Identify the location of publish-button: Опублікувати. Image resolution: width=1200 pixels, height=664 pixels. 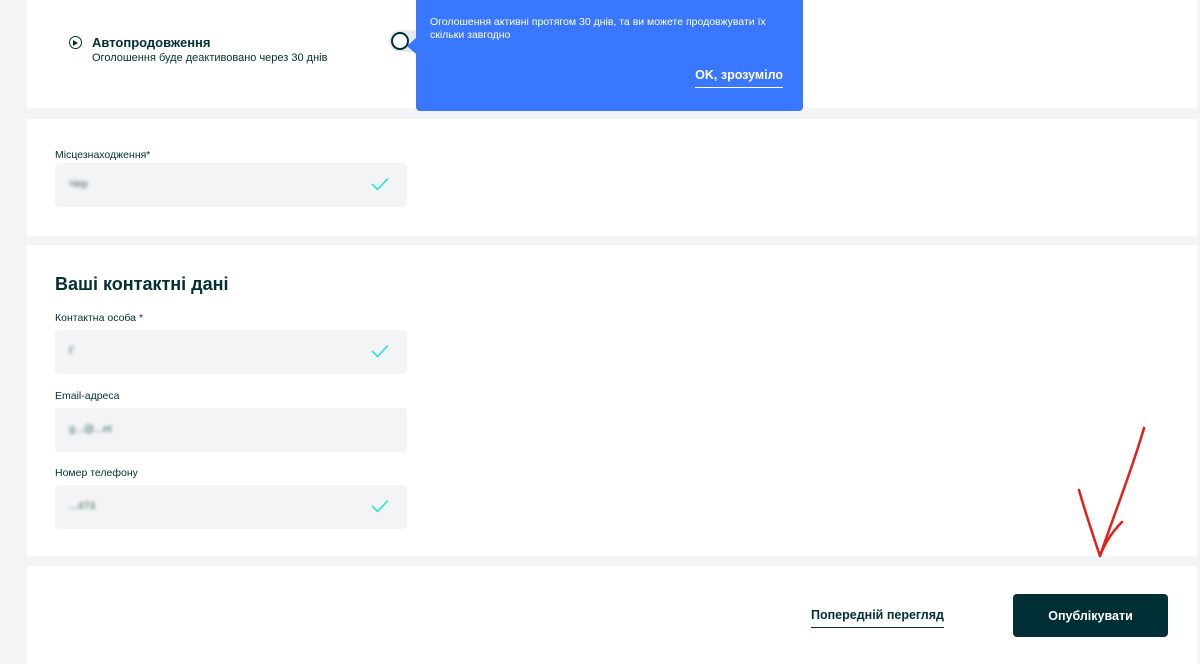
(1090, 615).